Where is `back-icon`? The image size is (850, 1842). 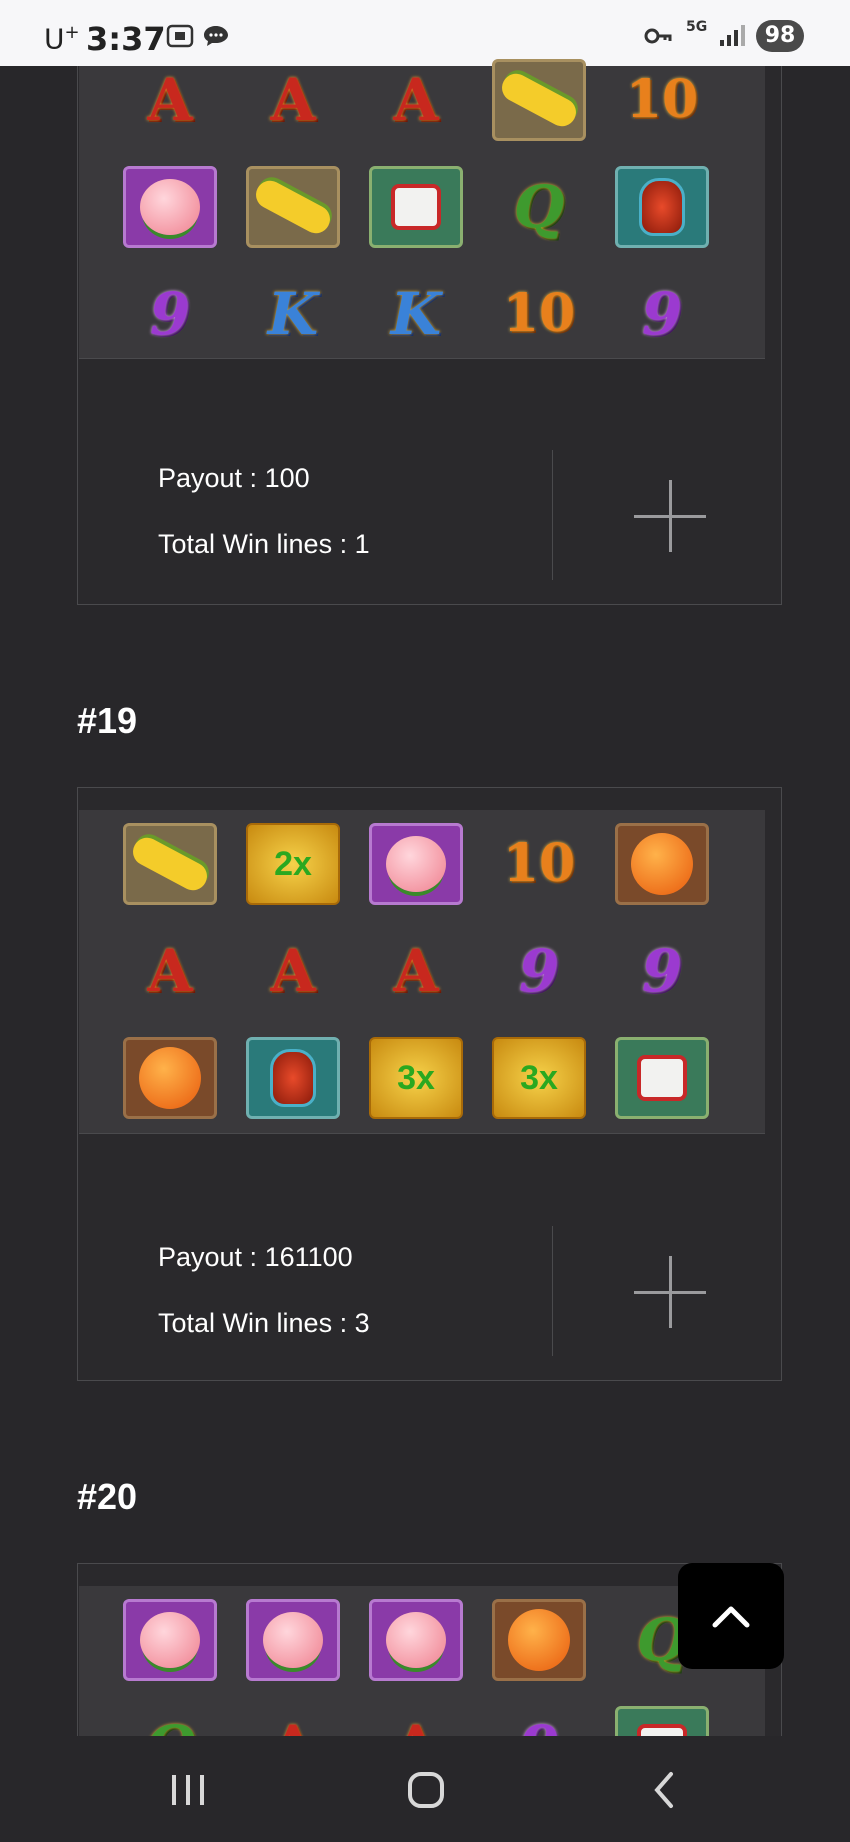
back-icon is located at coordinates (663, 1790).